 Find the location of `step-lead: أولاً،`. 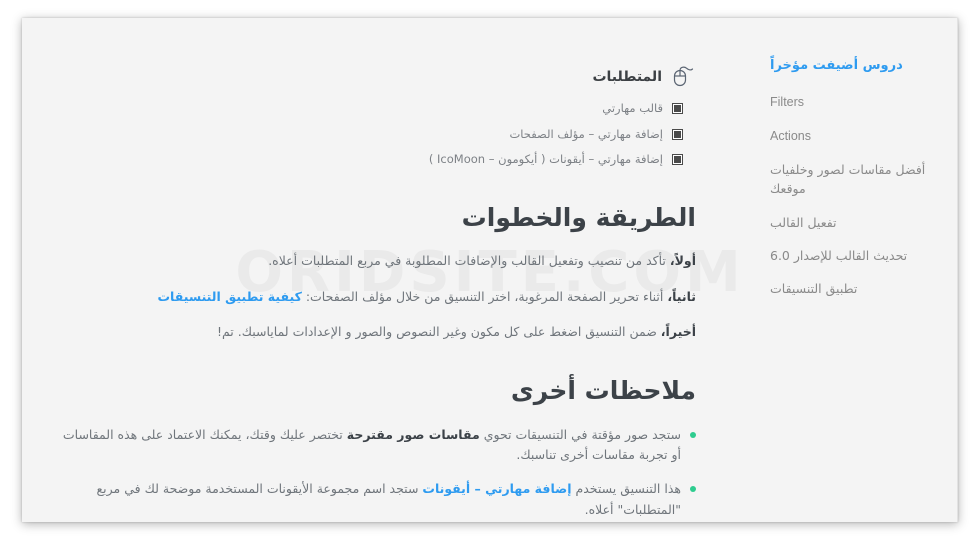

step-lead: أولاً، is located at coordinates (682, 261).